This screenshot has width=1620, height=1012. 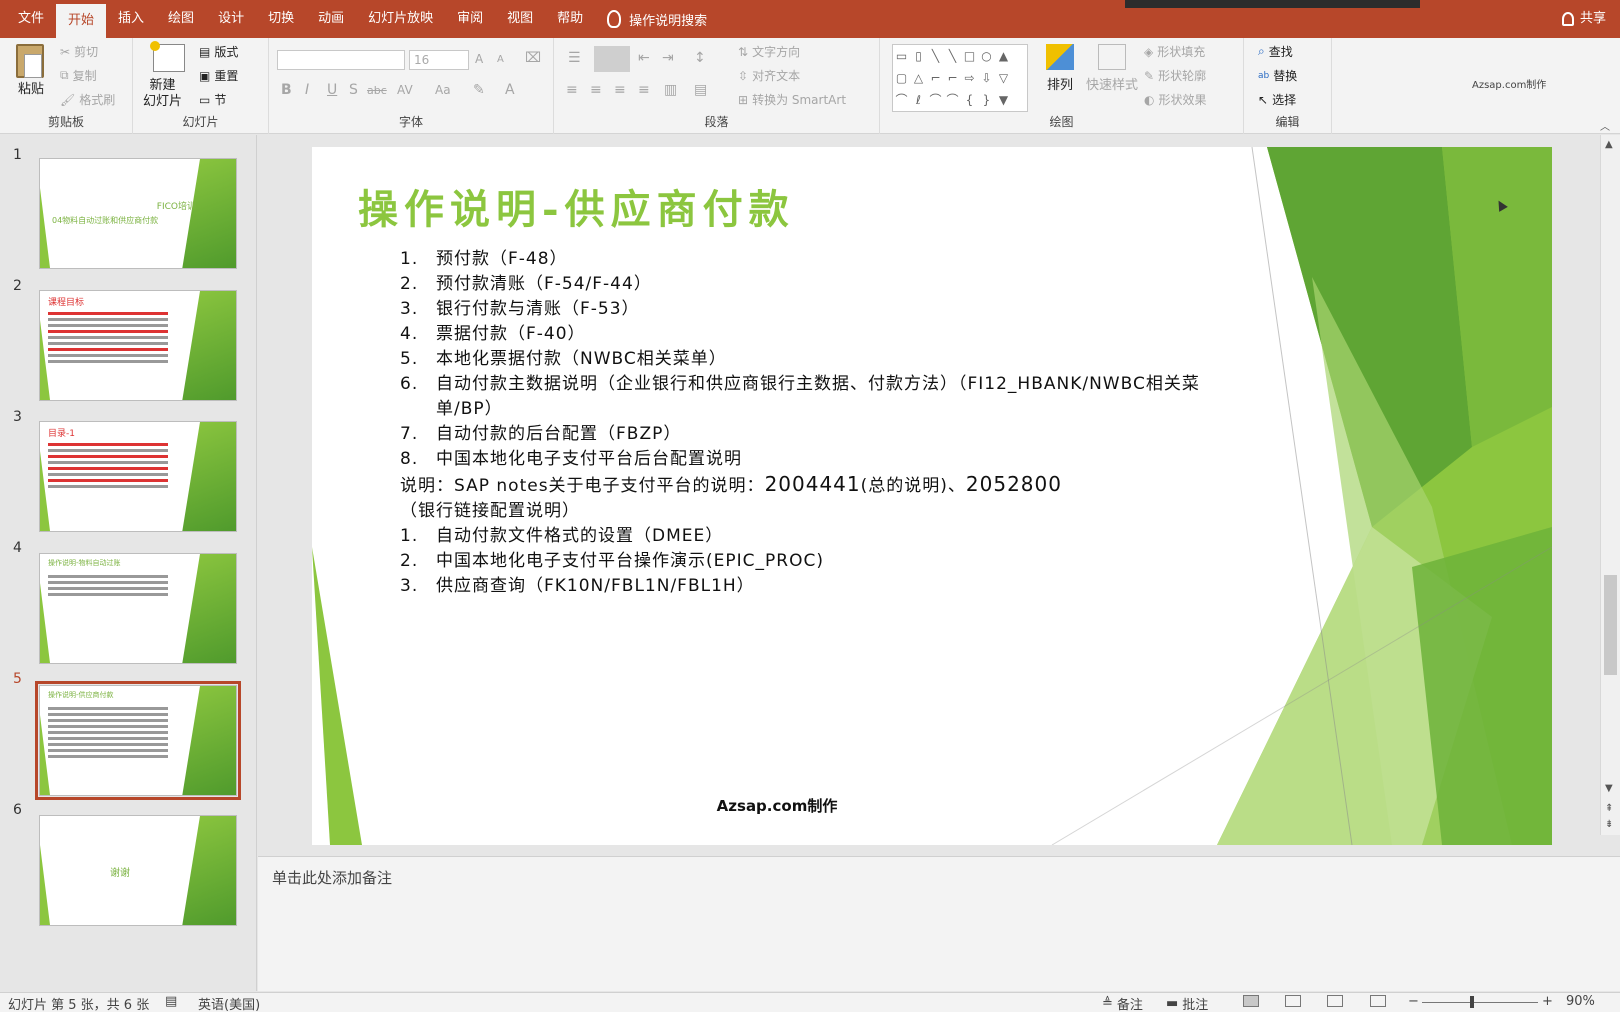 I want to click on slide-thumbnail-6: 谢谢, so click(x=138, y=870).